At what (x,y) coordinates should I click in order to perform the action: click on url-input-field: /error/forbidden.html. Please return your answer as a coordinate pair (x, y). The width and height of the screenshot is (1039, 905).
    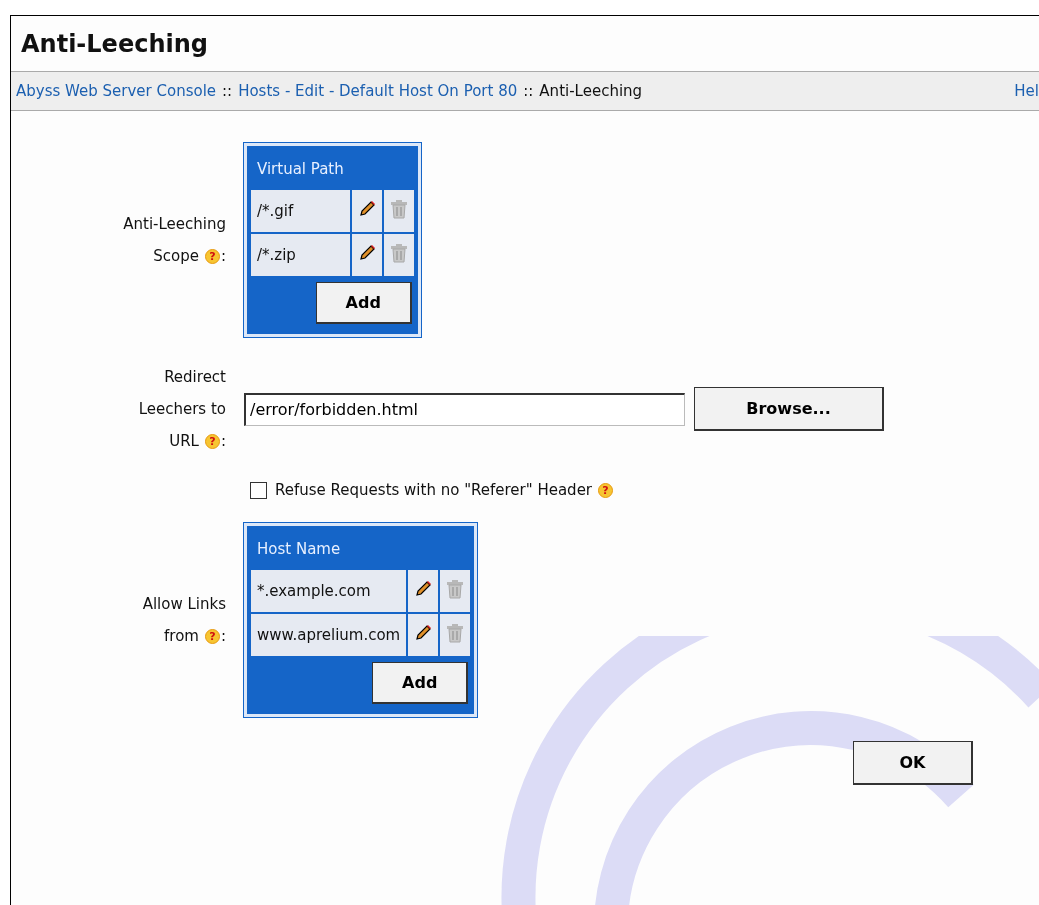
    Looking at the image, I should click on (464, 409).